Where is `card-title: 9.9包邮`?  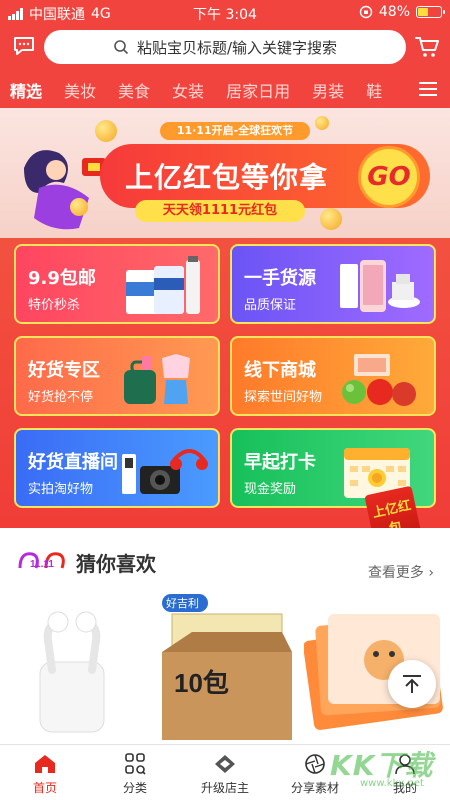
card-title: 9.9包邮 is located at coordinates (62, 278).